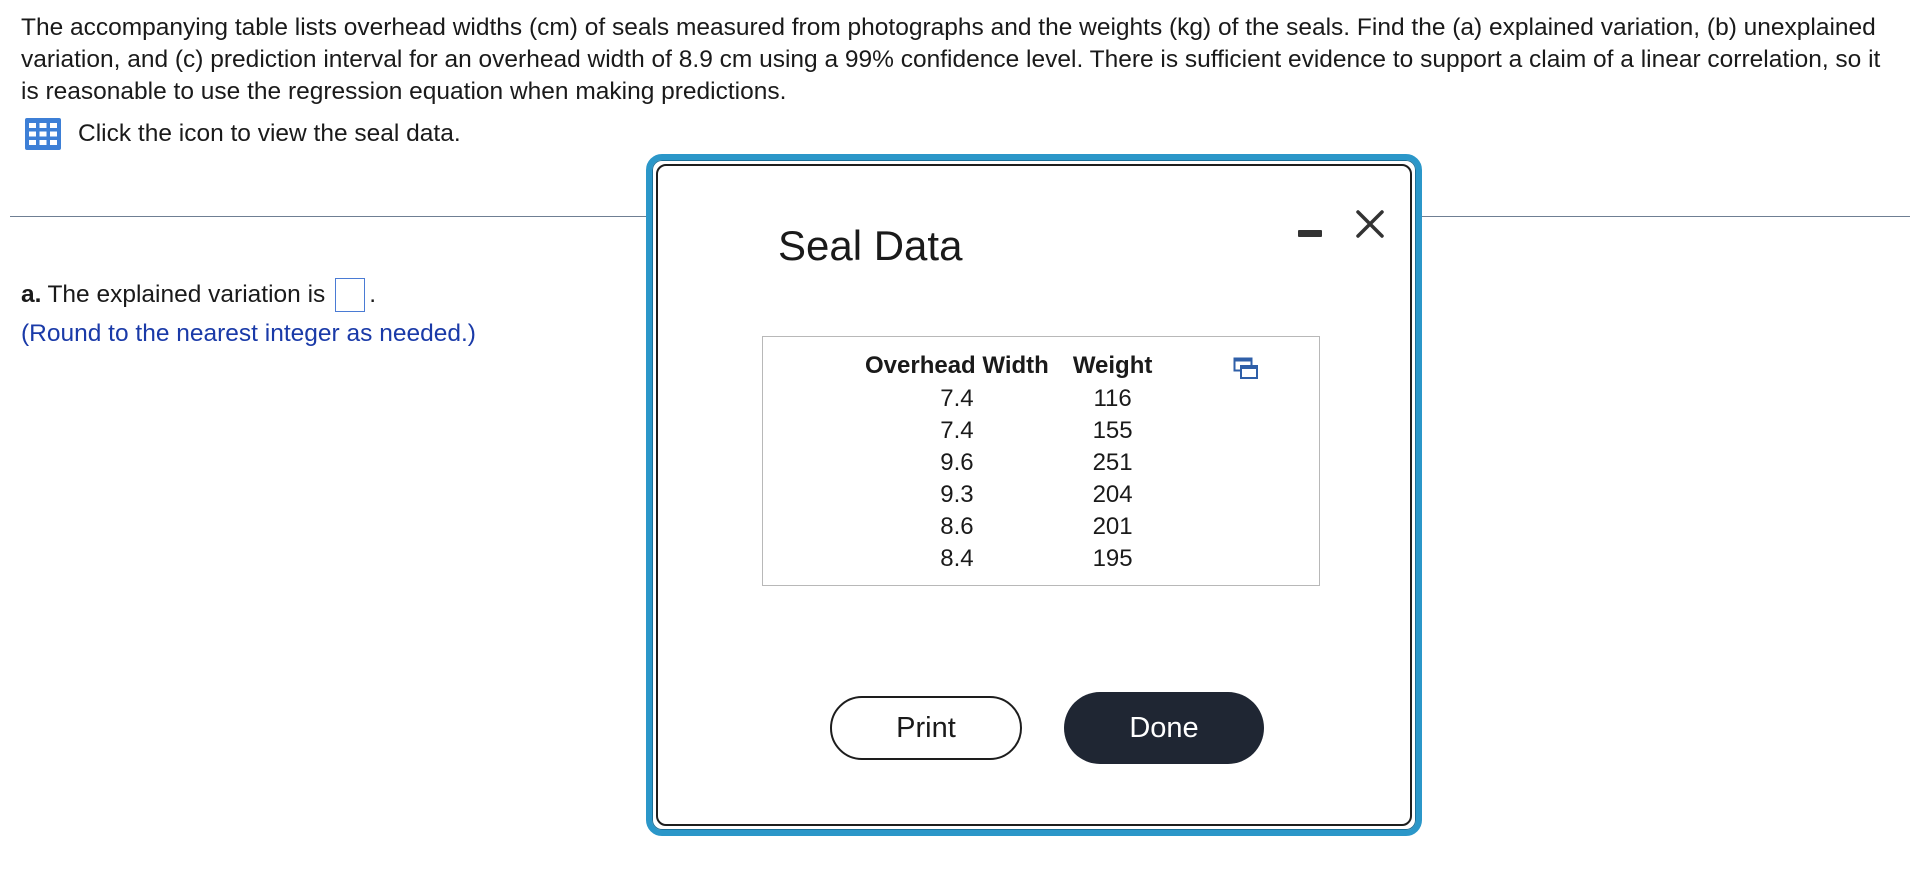  Describe the element at coordinates (1020, 527) in the screenshot. I see `table-row: 8.6 201` at that location.